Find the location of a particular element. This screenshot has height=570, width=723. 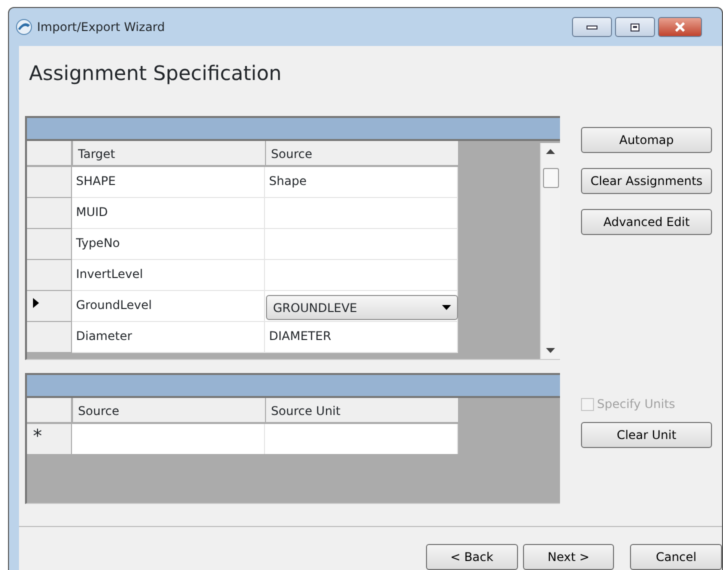

side-button: Automap is located at coordinates (646, 140).